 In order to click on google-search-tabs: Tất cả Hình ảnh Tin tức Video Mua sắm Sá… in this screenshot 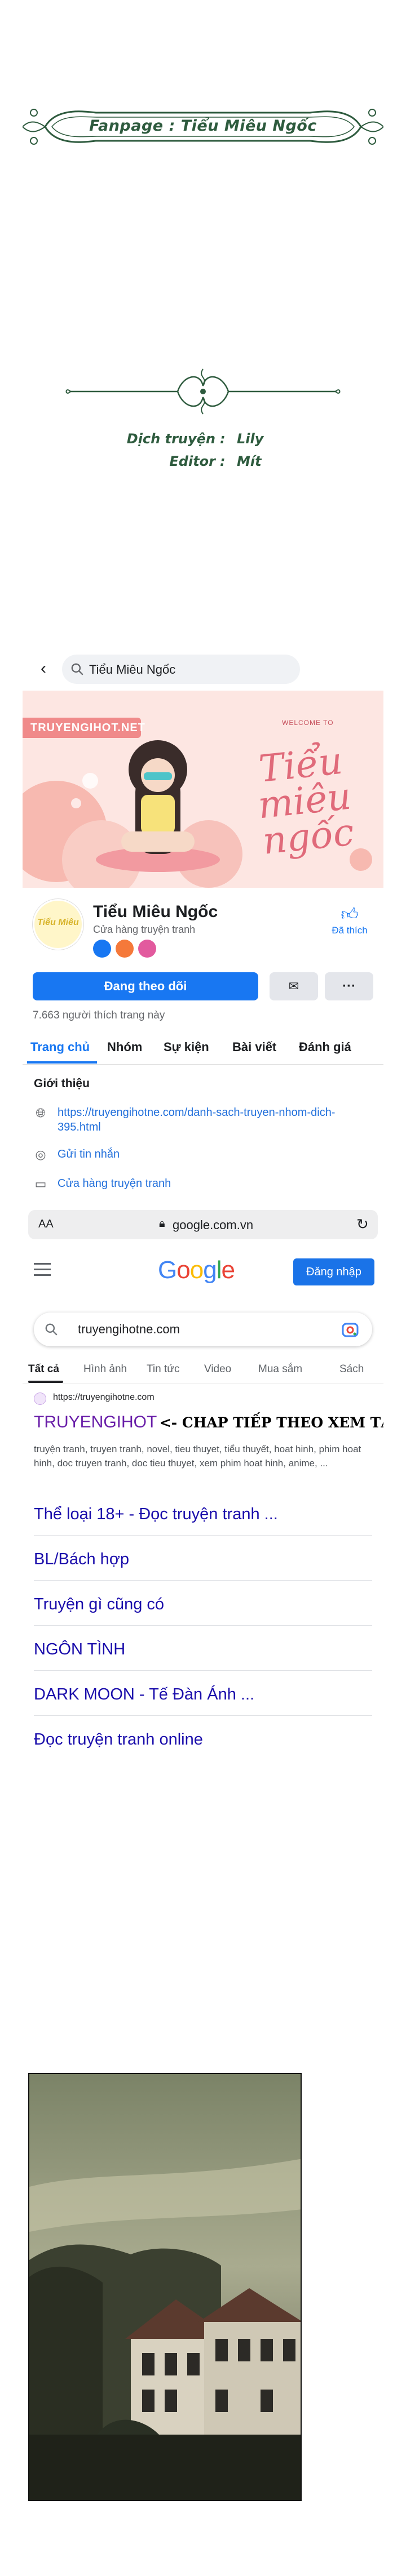, I will do `click(203, 1369)`.